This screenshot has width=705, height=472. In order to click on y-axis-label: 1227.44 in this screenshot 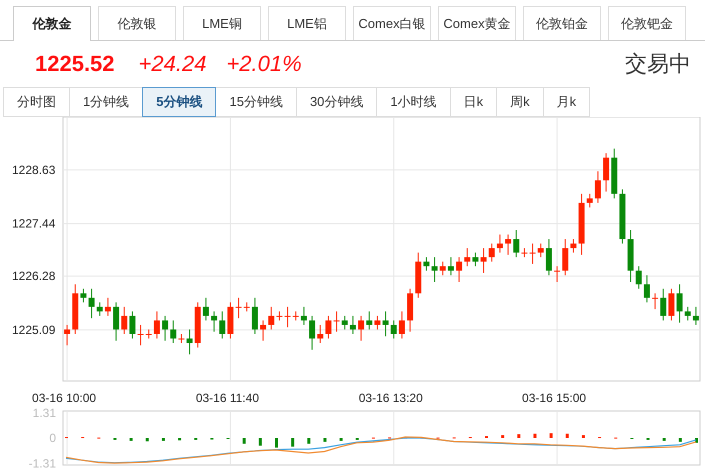, I will do `click(34, 223)`.